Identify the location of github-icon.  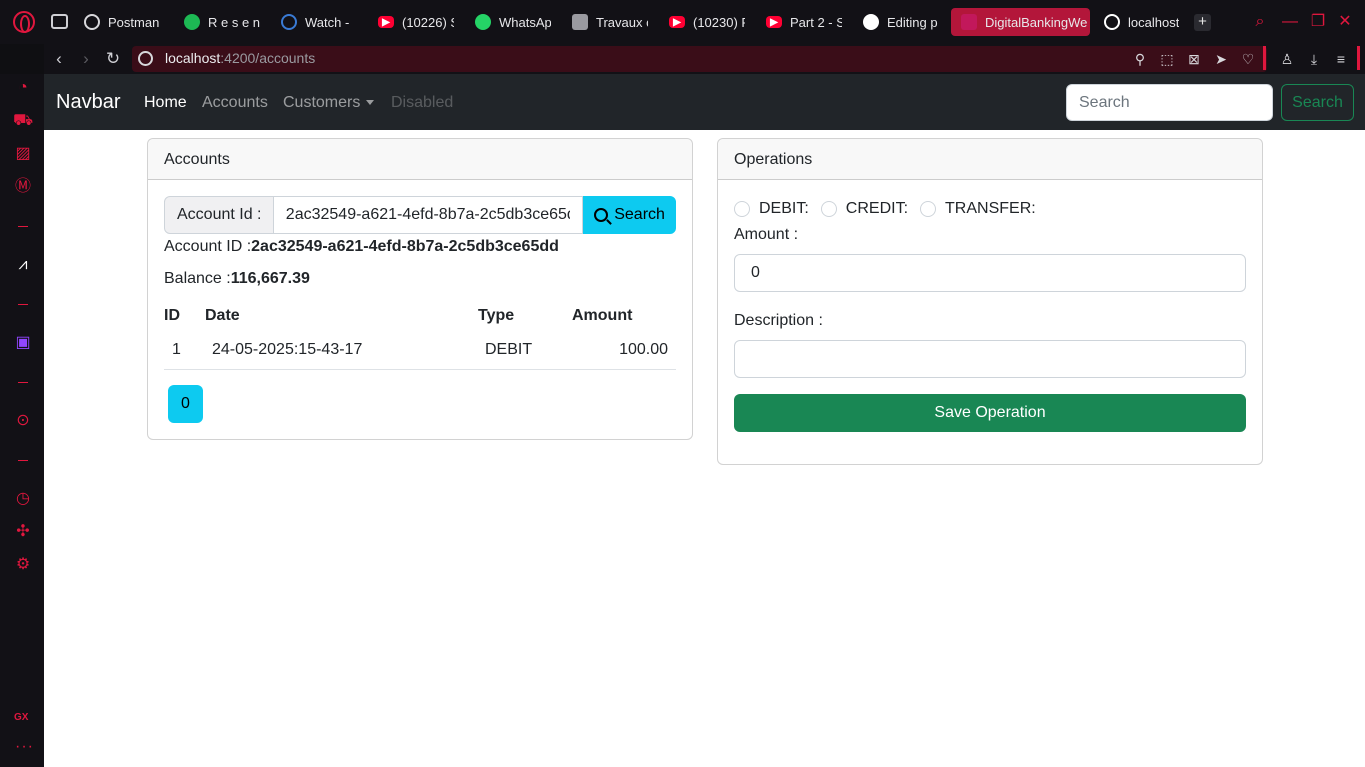
(871, 22).